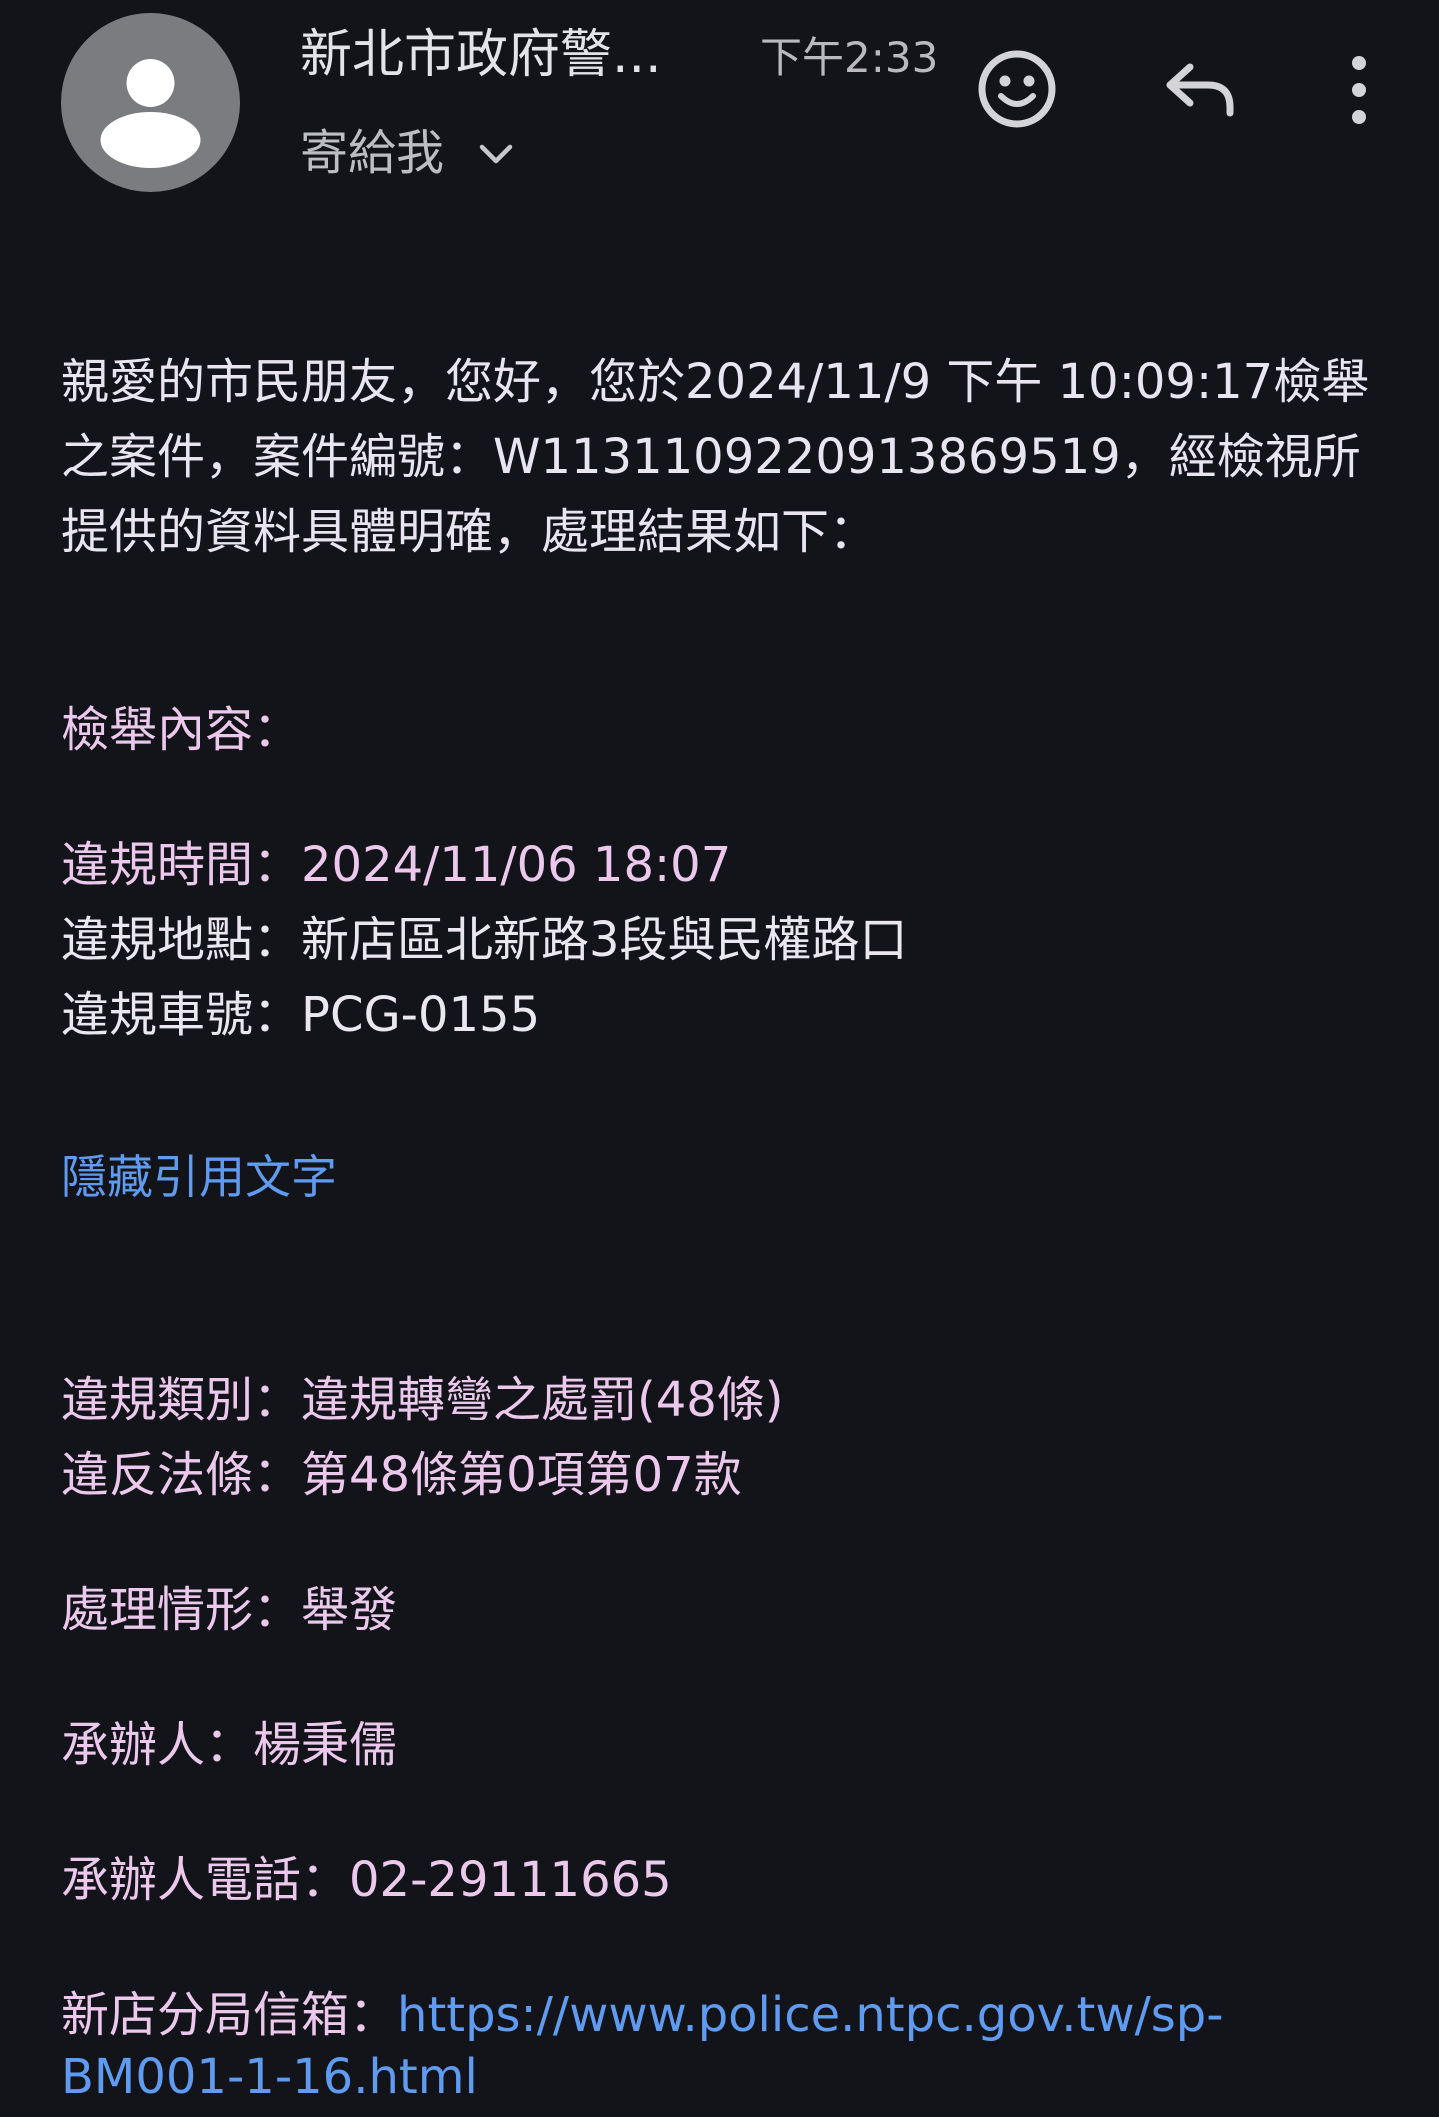  Describe the element at coordinates (396, 865) in the screenshot. I see `violation-time: 違規時間：2024/11/06 18:07` at that location.